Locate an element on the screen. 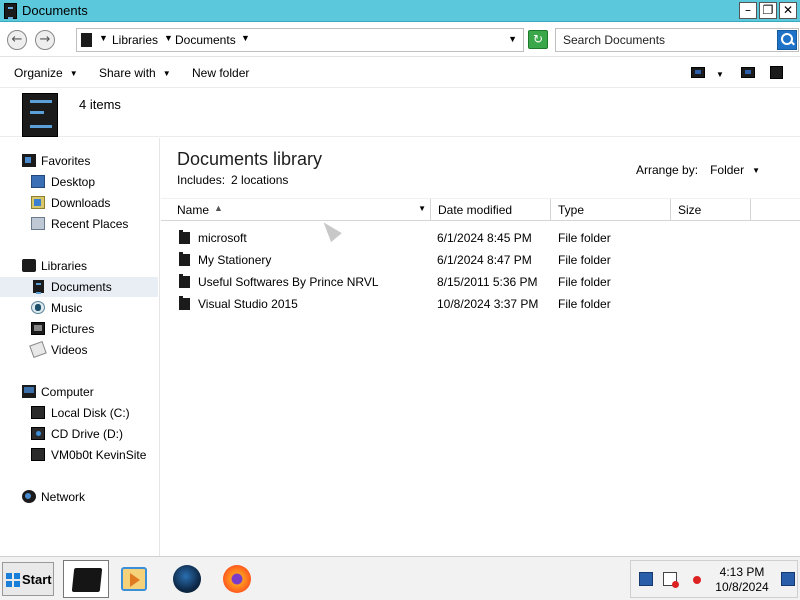  nav-favorites: Favorites is located at coordinates (79, 161).